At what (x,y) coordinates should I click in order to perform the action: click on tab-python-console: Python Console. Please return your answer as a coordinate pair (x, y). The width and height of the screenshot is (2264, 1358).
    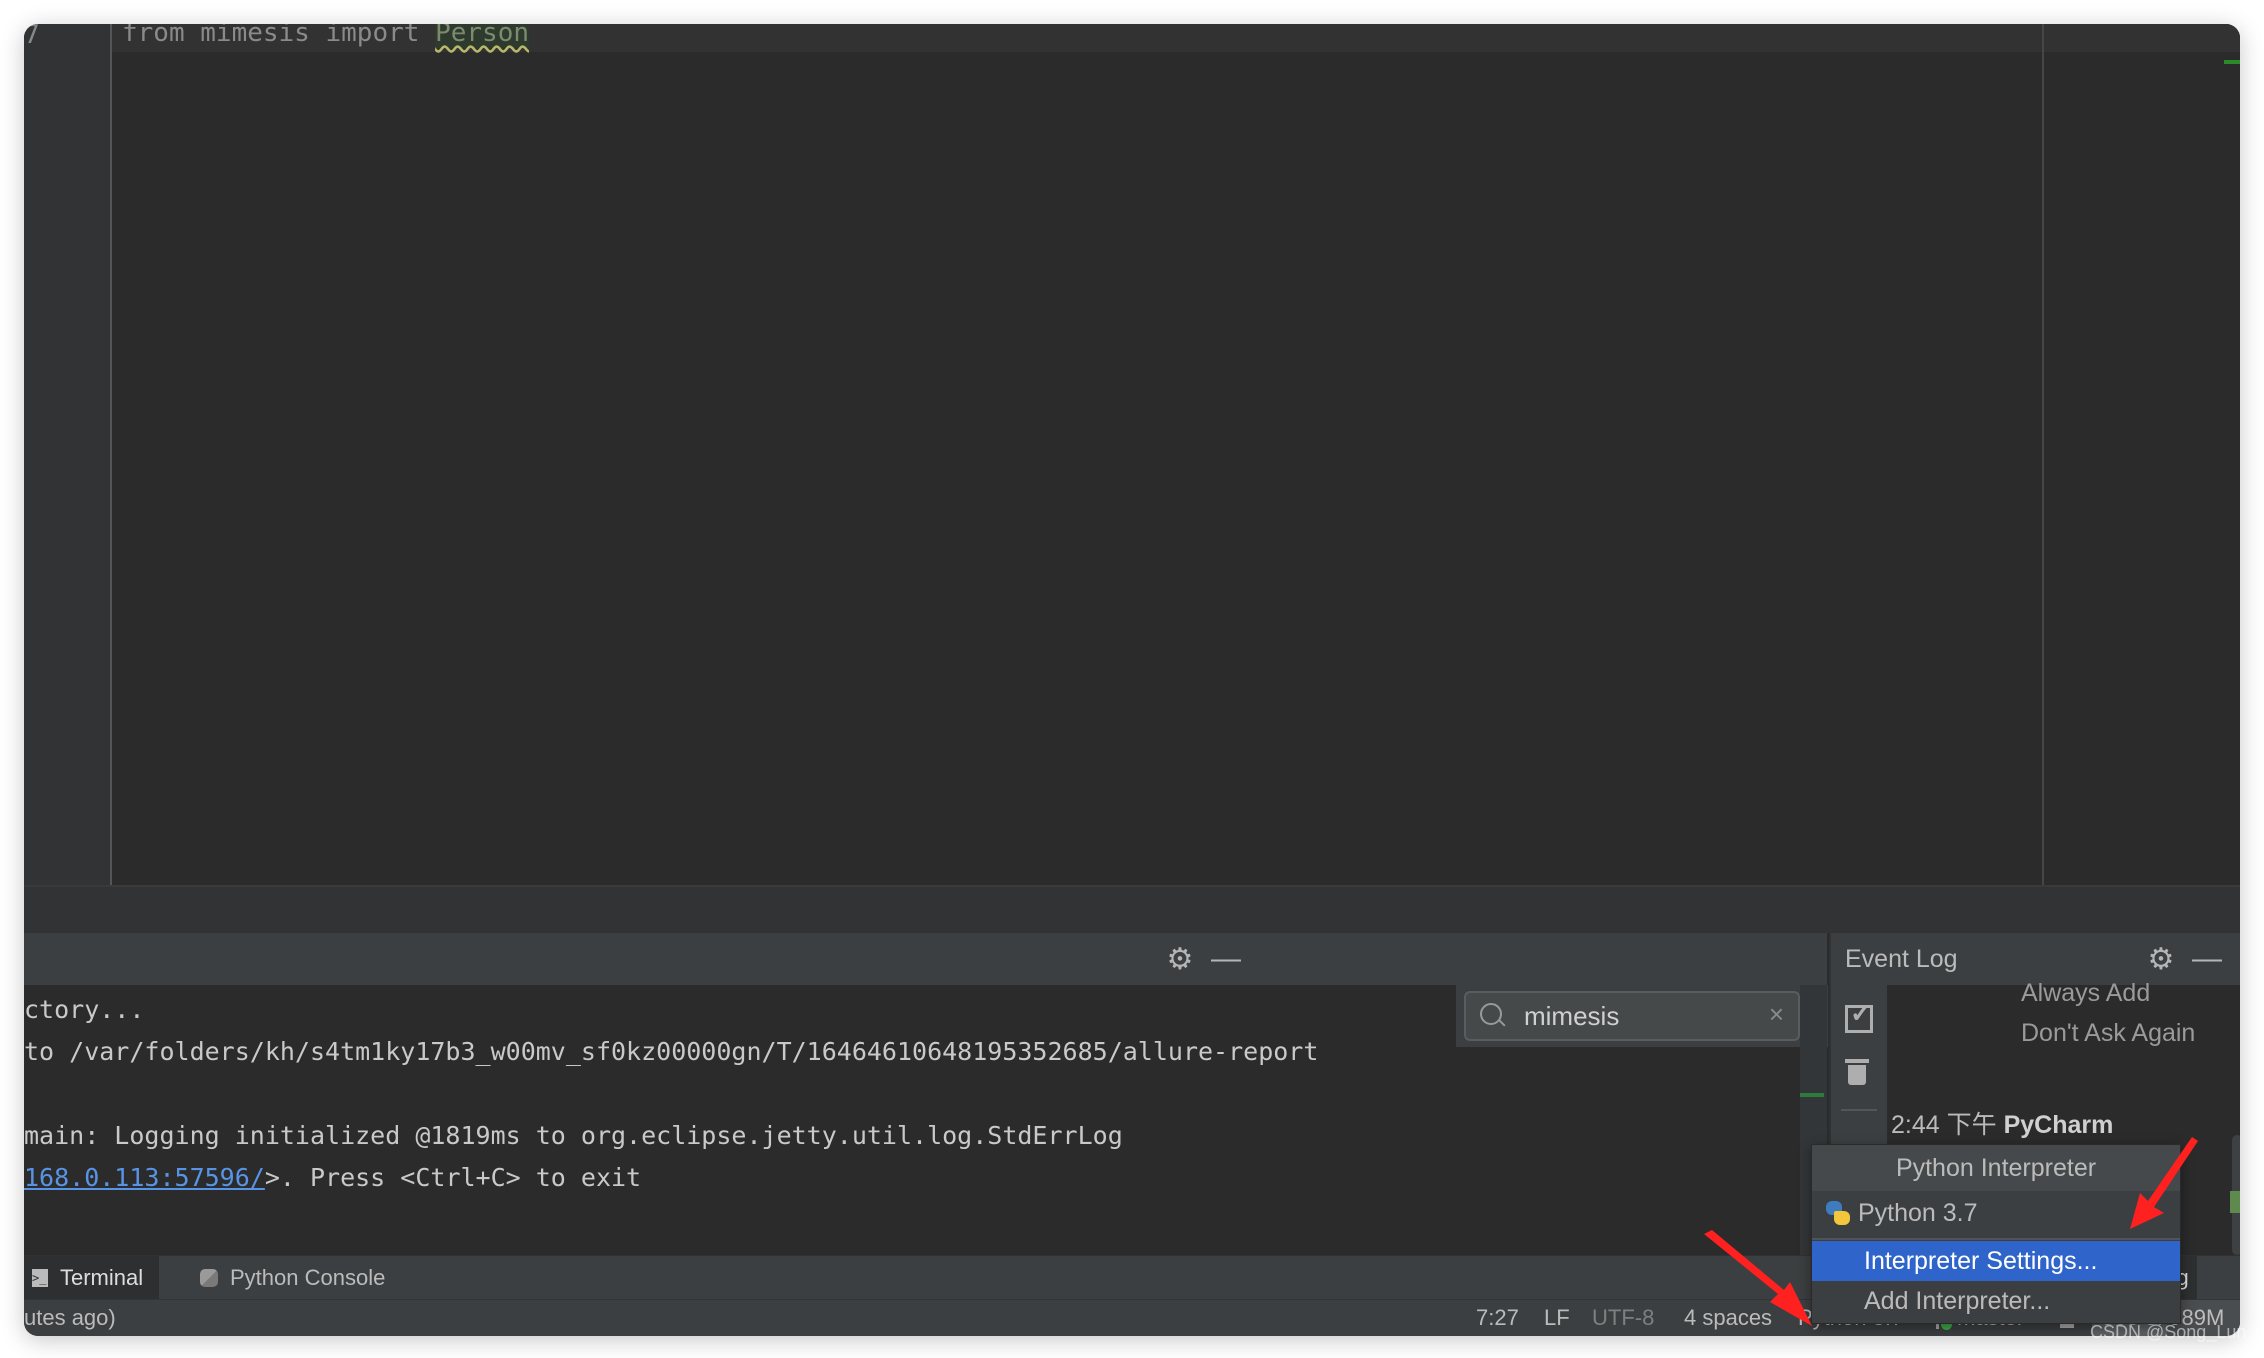
    Looking at the image, I should click on (292, 1277).